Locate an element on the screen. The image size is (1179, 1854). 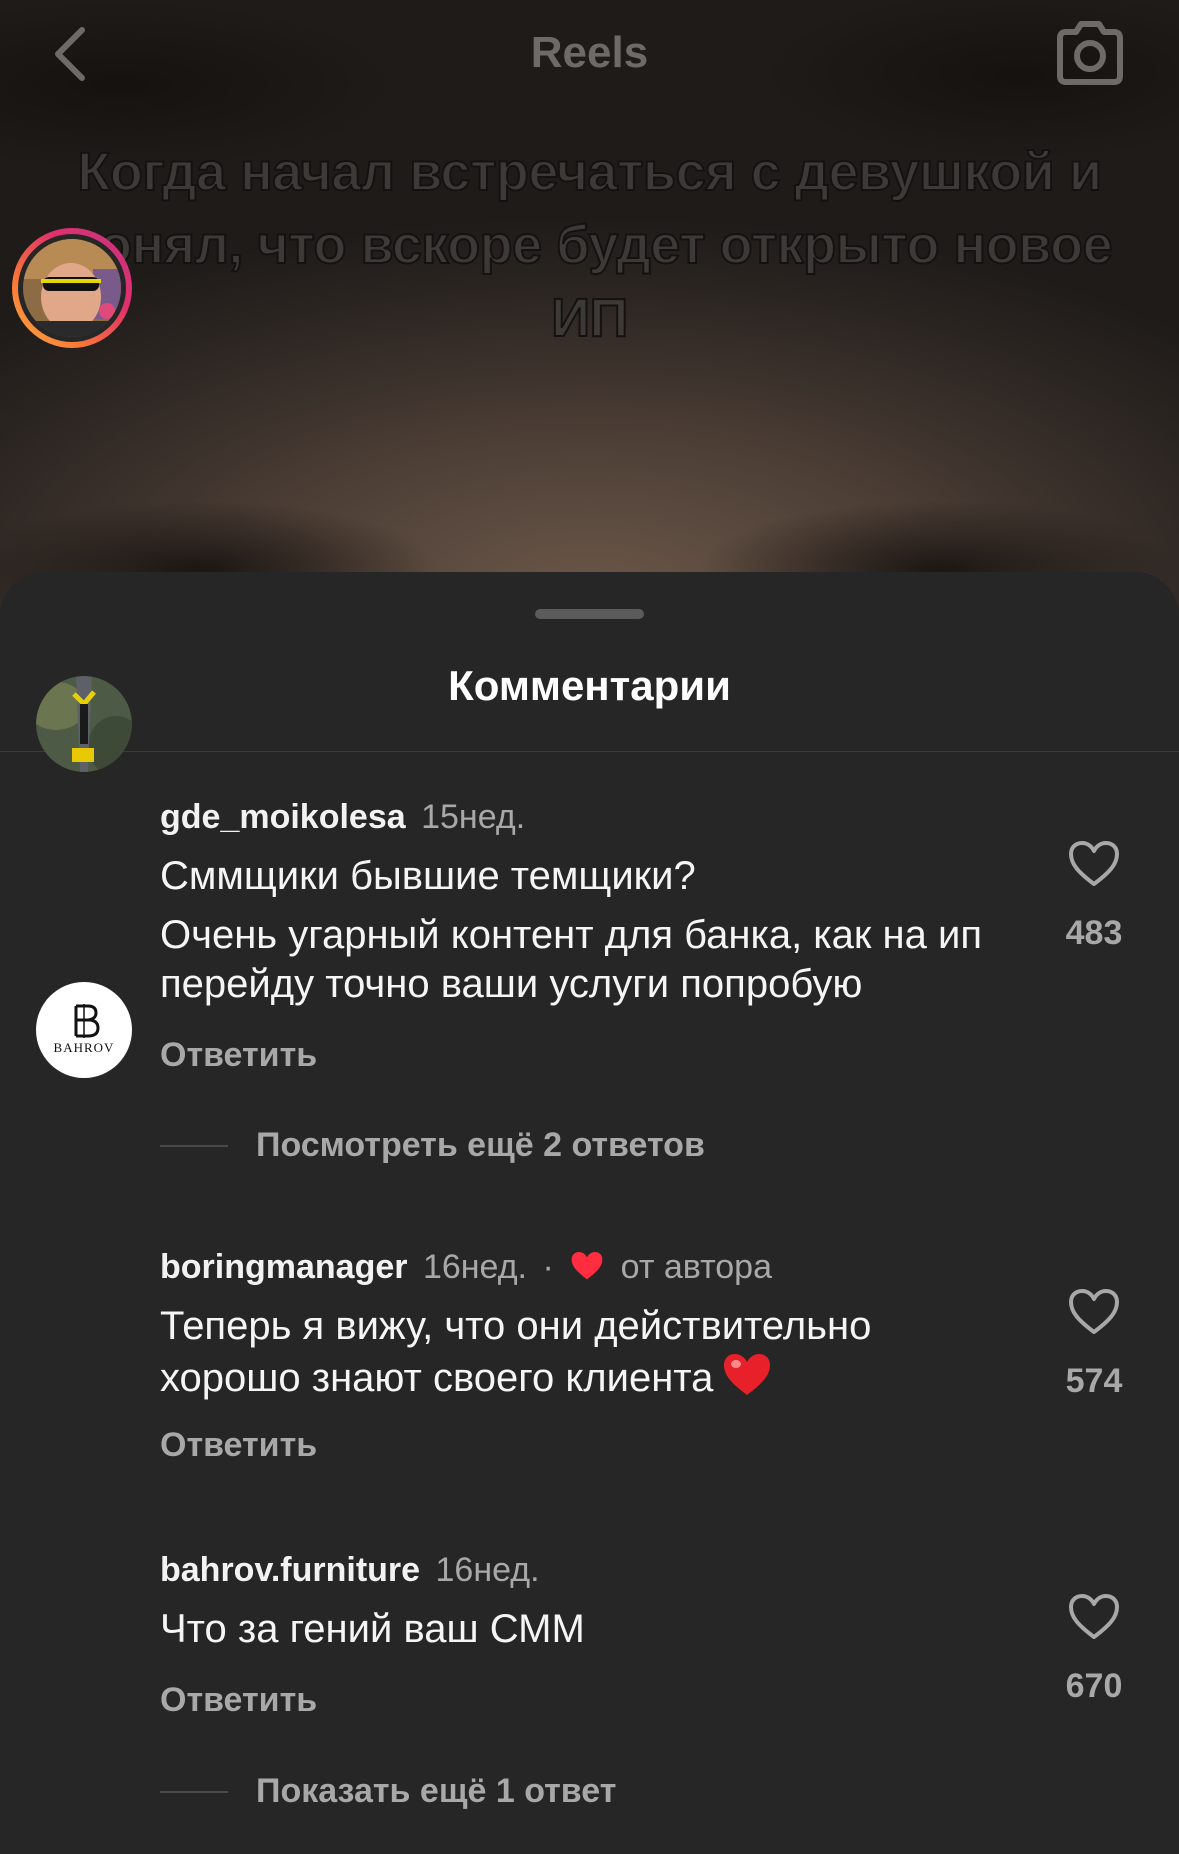
red-heart-emoji-icon is located at coordinates (747, 1374).